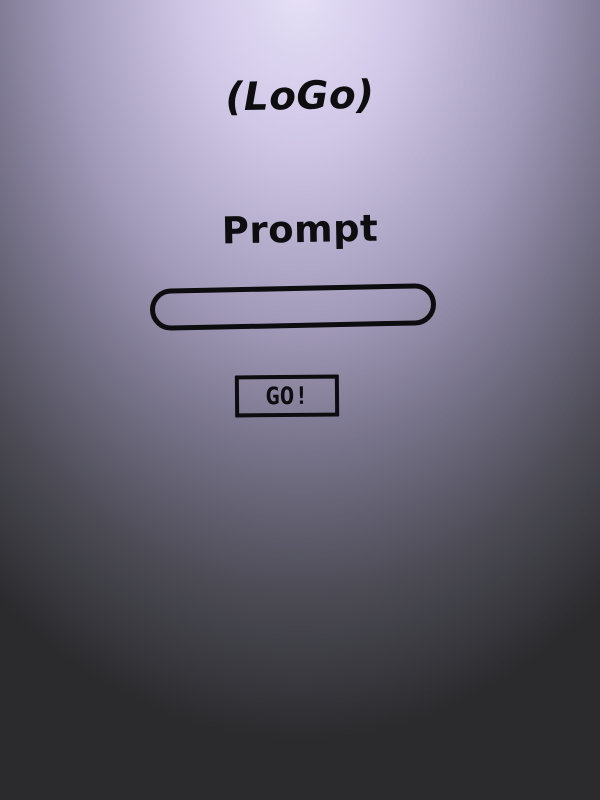  What do you see at coordinates (300, 96) in the screenshot?
I see `logo-placeholder: (LoGo)` at bounding box center [300, 96].